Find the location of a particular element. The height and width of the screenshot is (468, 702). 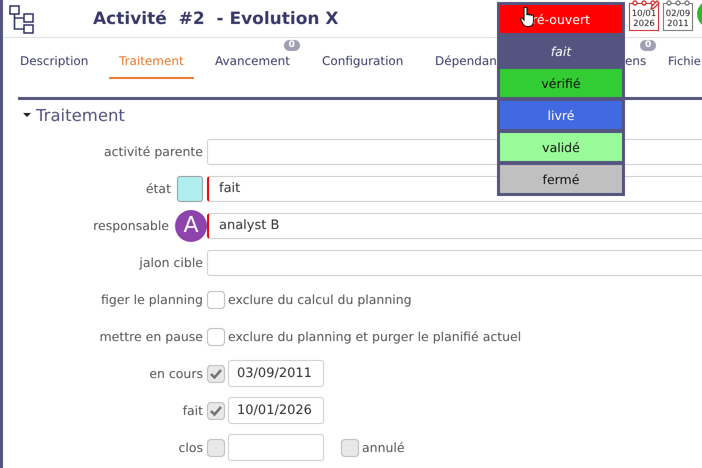

checkbox-label: exclure du planning et purger le planifié actuel is located at coordinates (375, 336).